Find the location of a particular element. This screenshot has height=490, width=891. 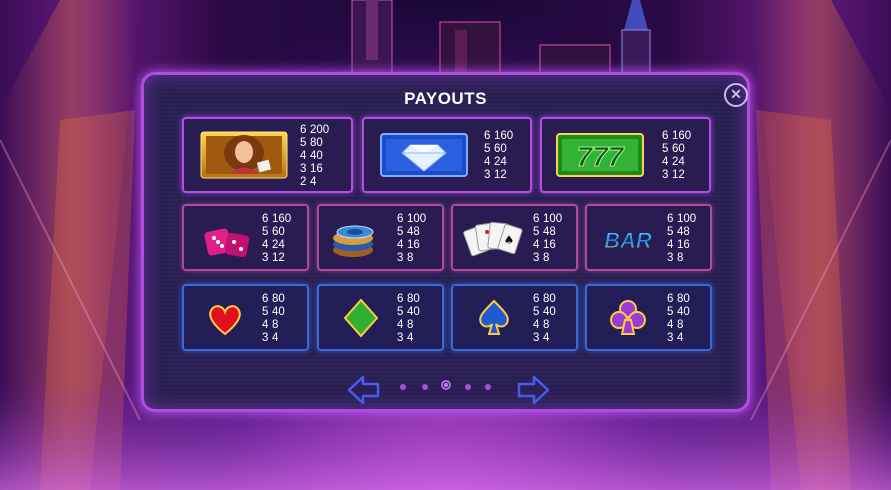

paytable-lady: 6 200 5 80 4 40 3 16 24 is located at coordinates (314, 156).